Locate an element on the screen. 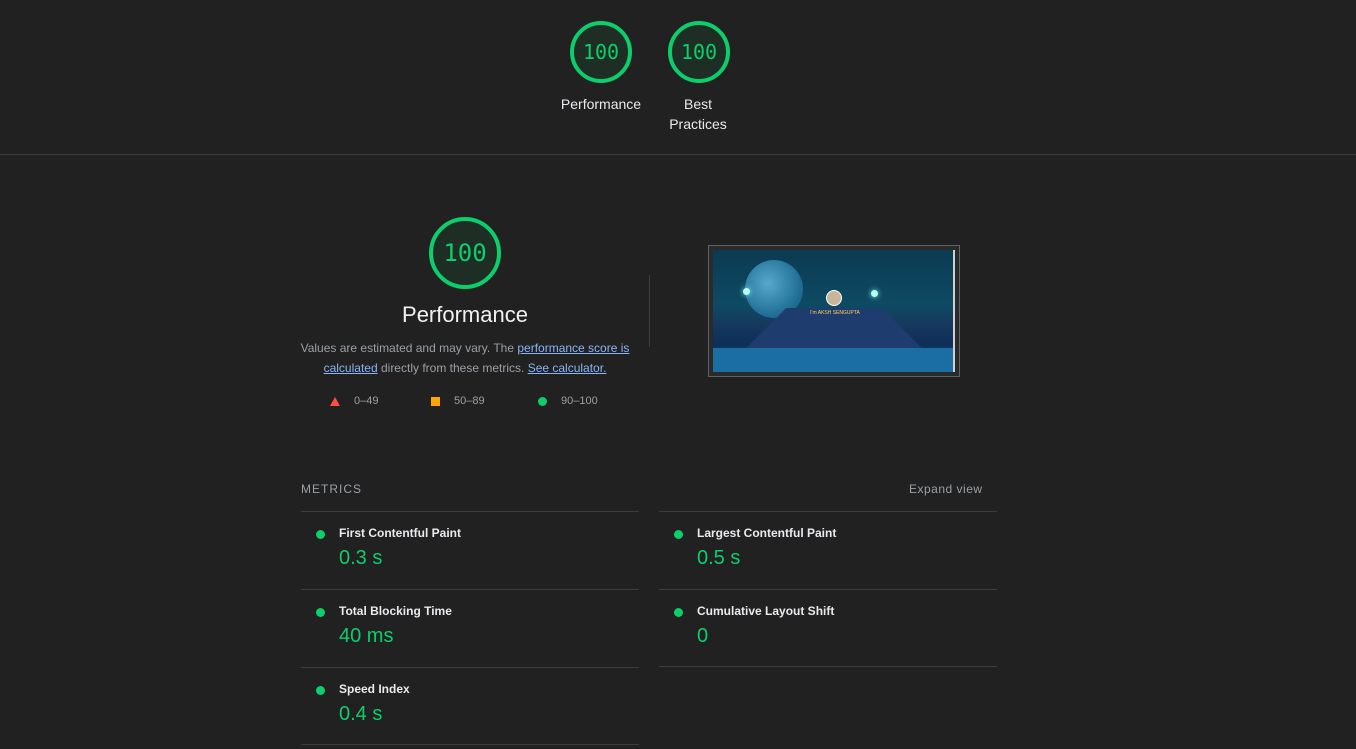 The height and width of the screenshot is (749, 1356). description-text: Values are estimated and may vary. The is located at coordinates (409, 348).